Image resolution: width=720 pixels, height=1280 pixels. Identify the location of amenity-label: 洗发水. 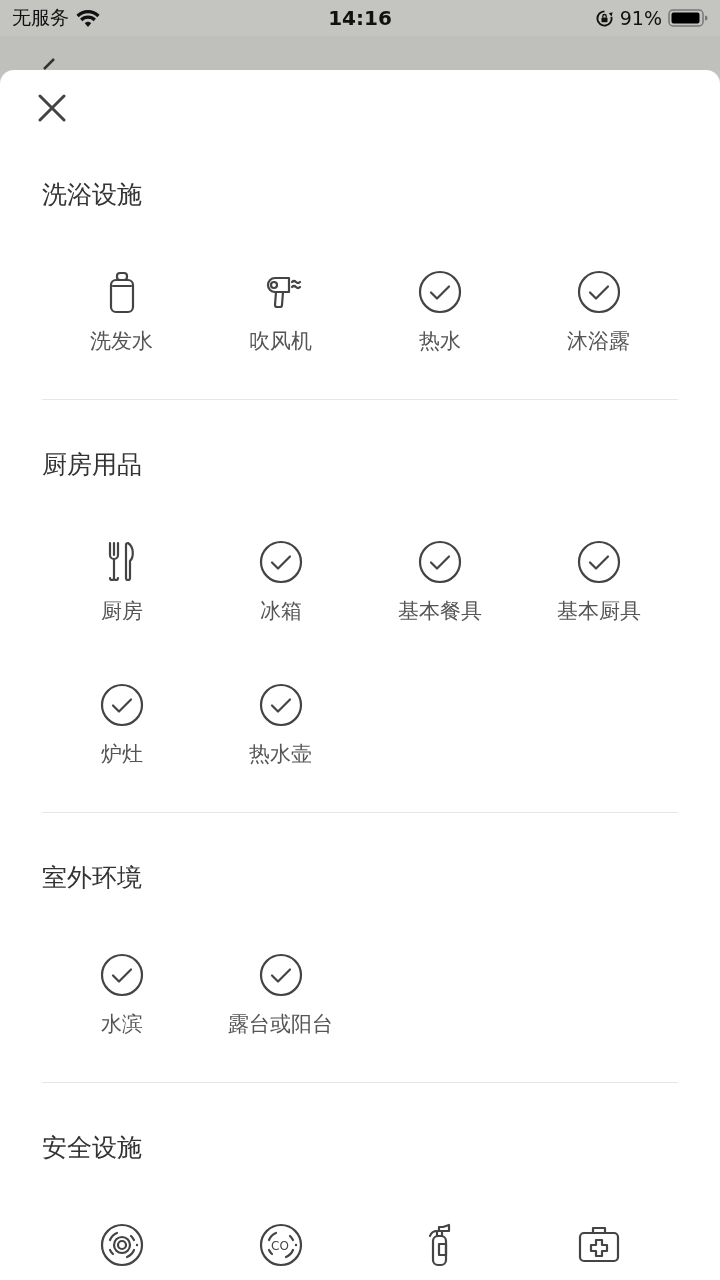
(121, 341).